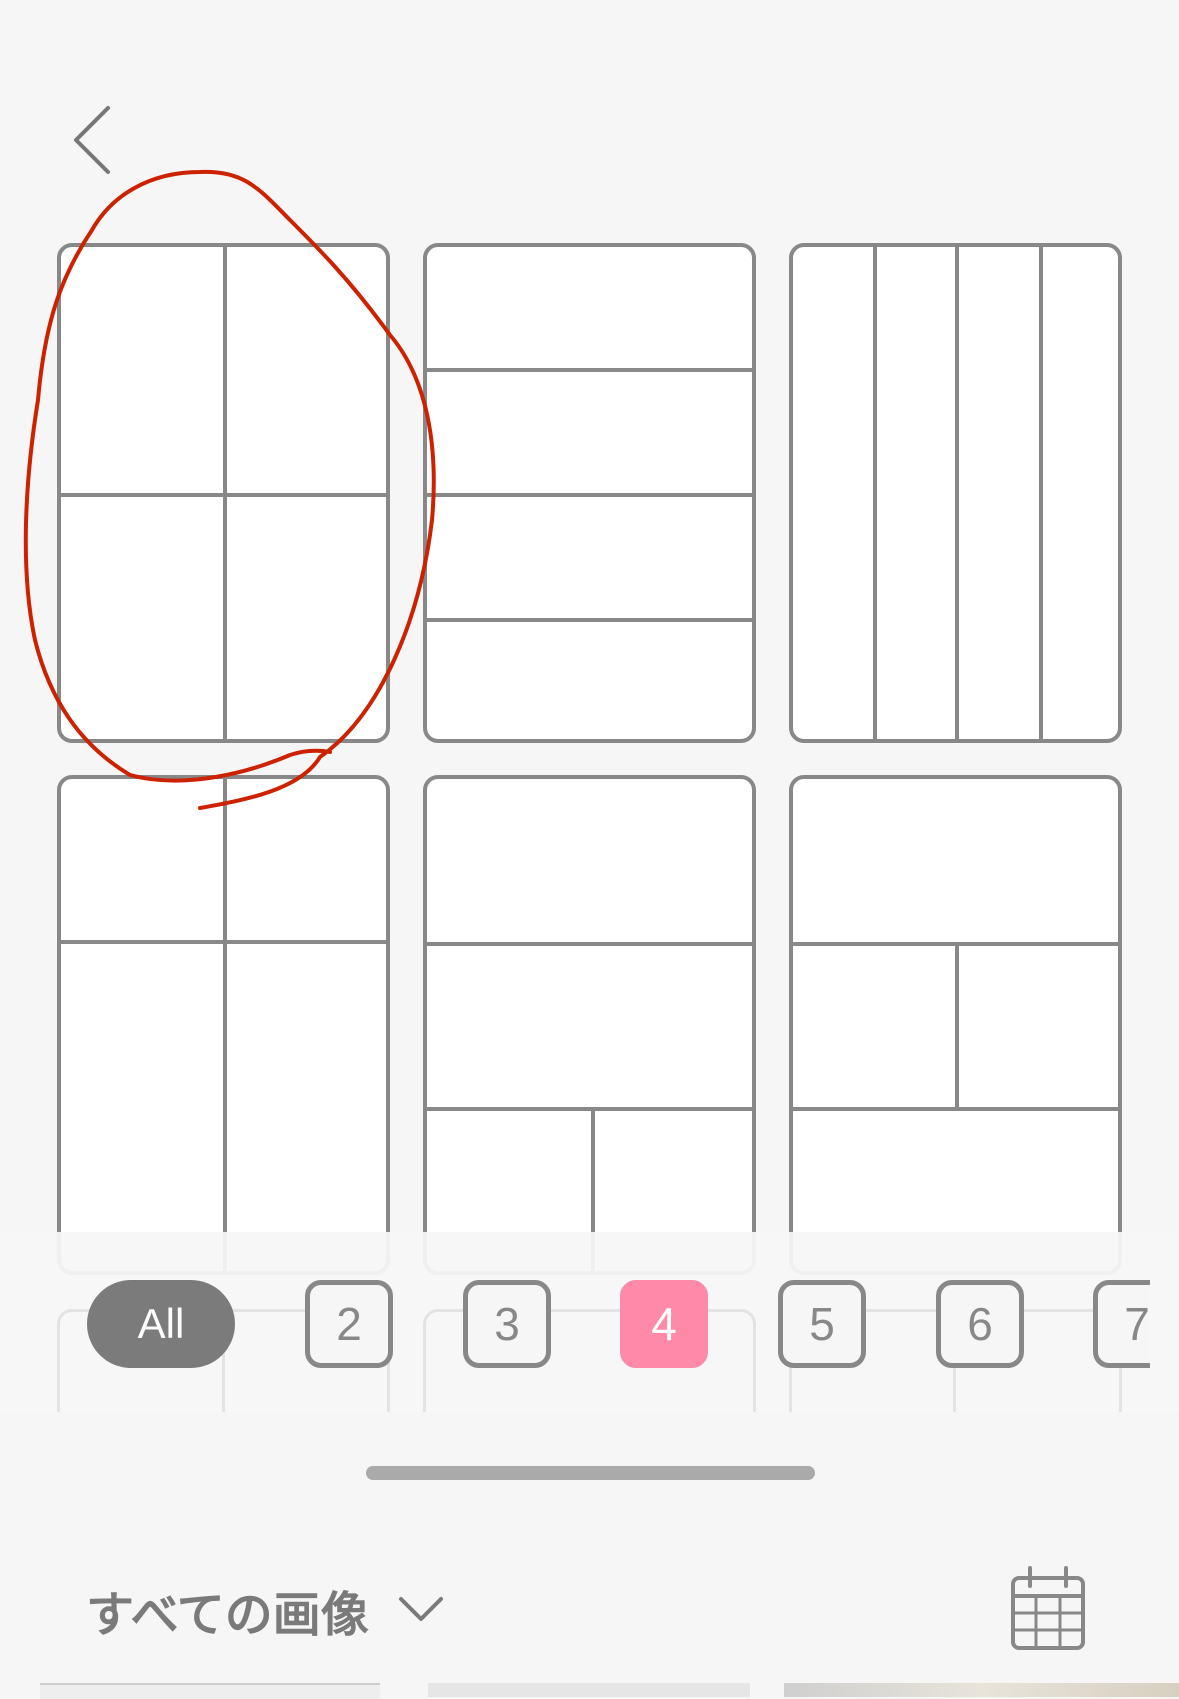 The height and width of the screenshot is (1699, 1179). Describe the element at coordinates (161, 1324) in the screenshot. I see `filter-all-button: All` at that location.